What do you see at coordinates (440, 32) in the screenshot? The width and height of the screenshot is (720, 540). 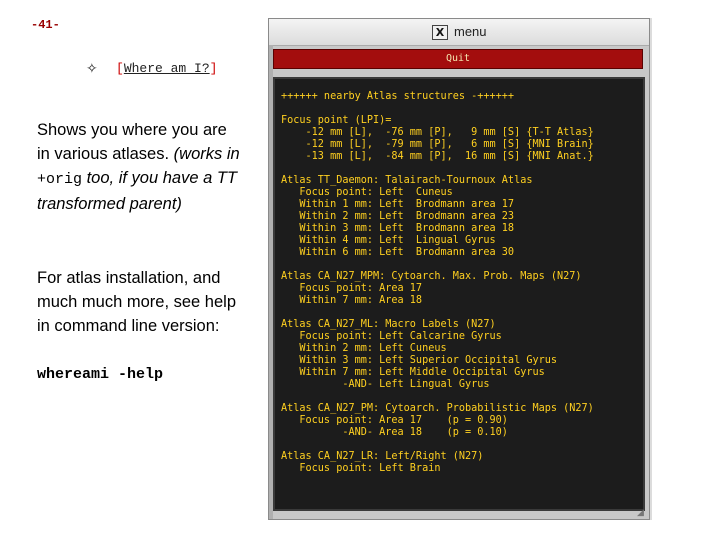 I see `x-window-icon: X` at bounding box center [440, 32].